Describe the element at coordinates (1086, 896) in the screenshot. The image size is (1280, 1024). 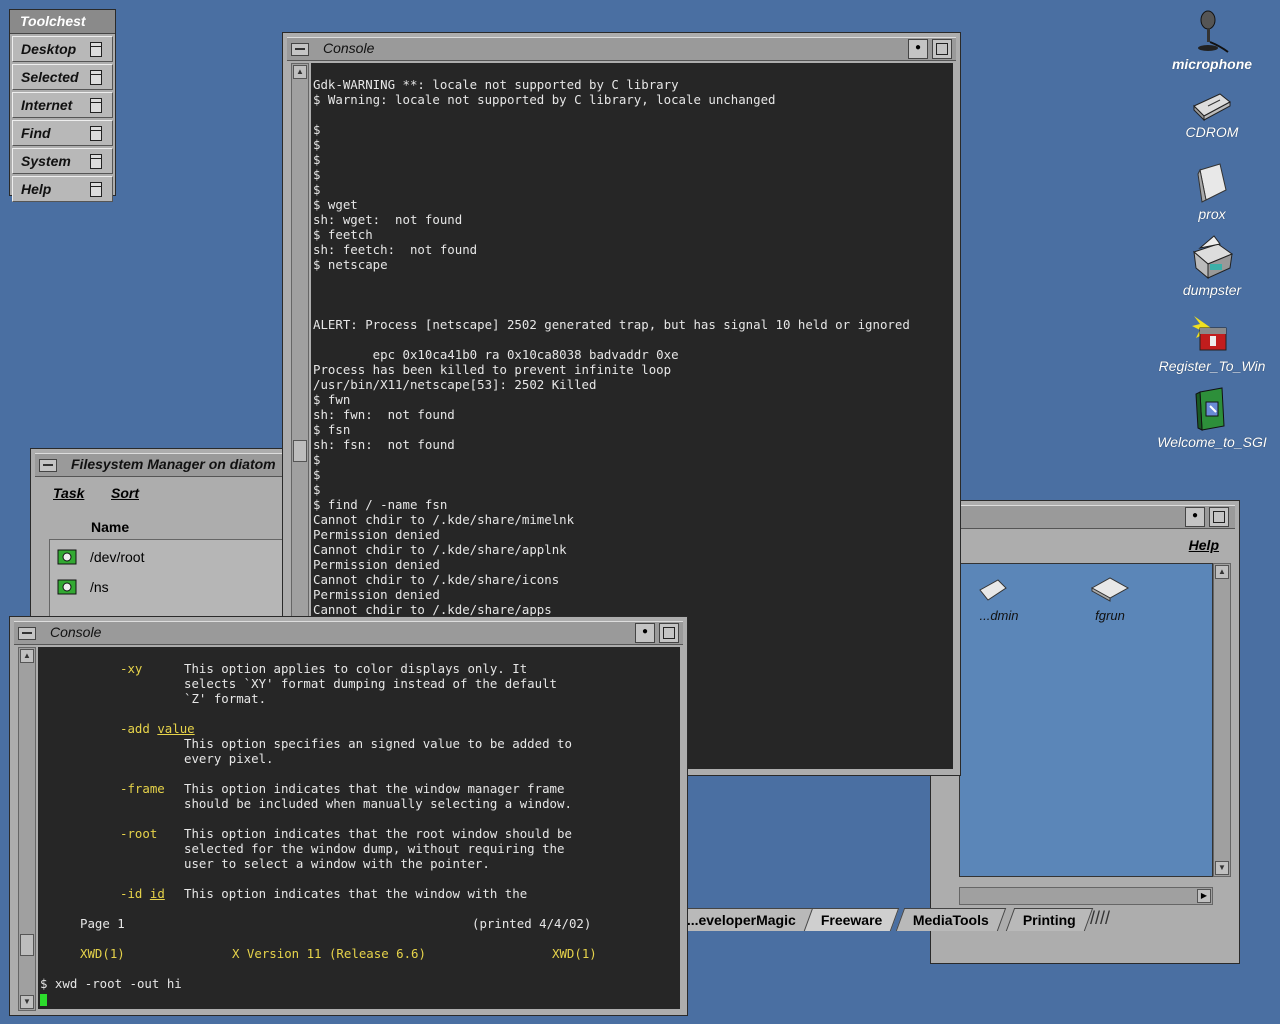
I see `catalog-horizontal-scrollbar: ▶` at that location.